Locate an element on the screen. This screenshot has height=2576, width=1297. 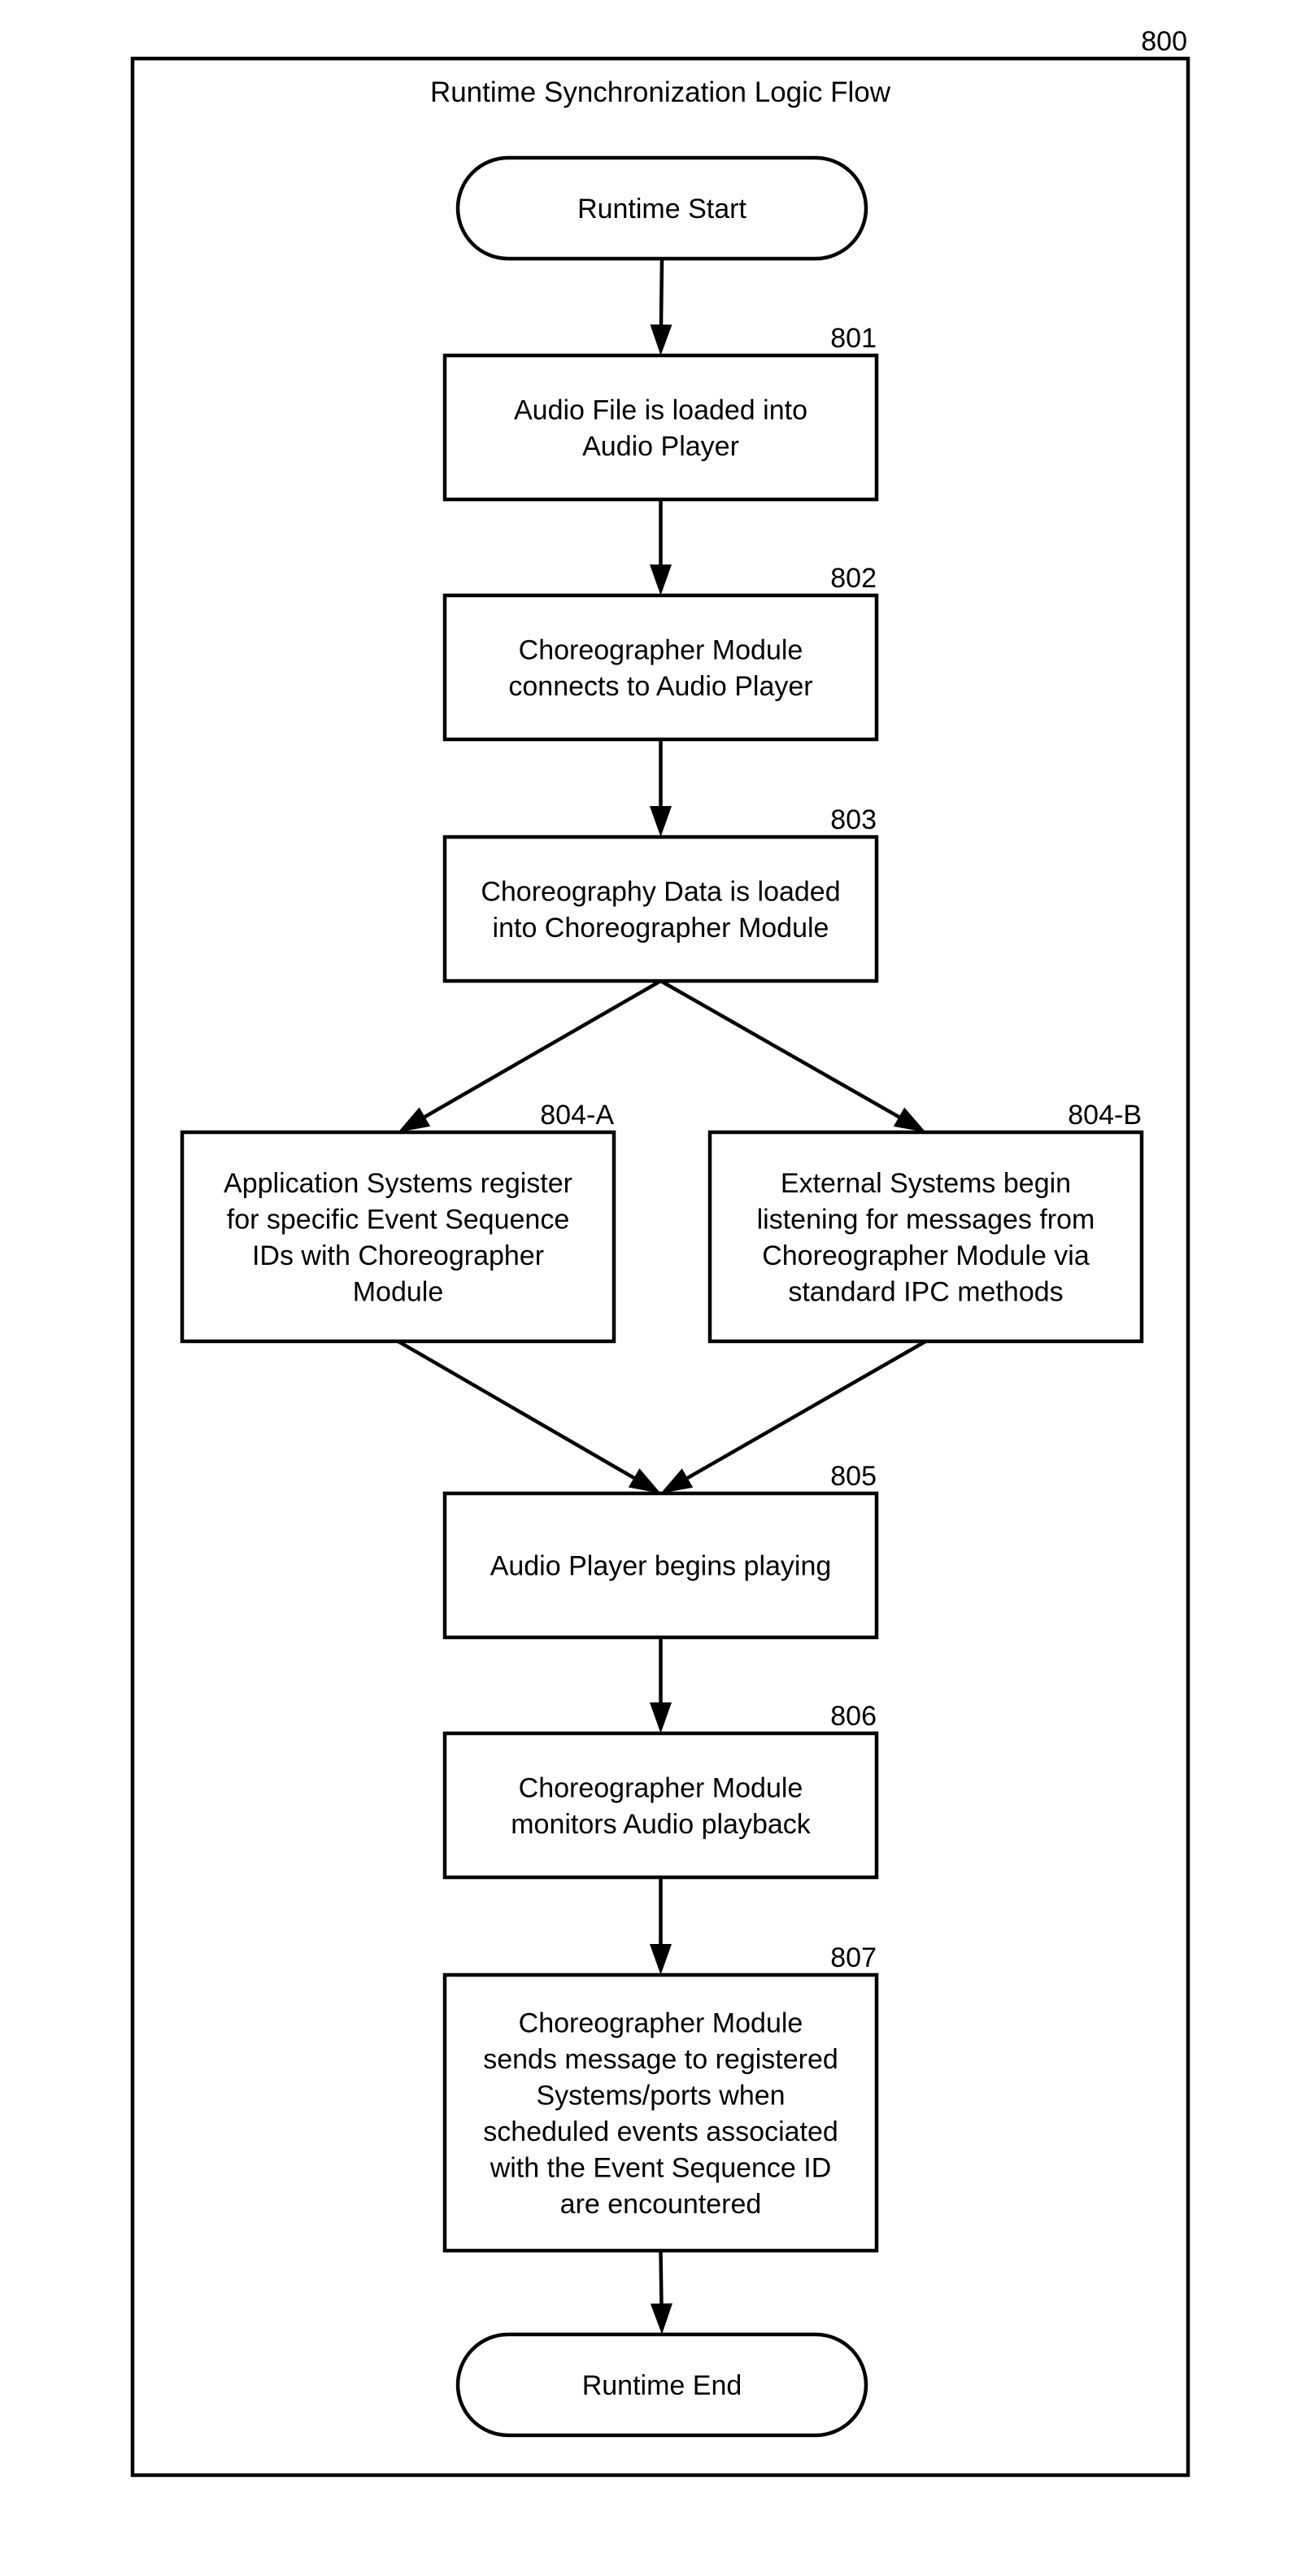
node-label-line: for specific Event Sequence is located at coordinates (398, 1219).